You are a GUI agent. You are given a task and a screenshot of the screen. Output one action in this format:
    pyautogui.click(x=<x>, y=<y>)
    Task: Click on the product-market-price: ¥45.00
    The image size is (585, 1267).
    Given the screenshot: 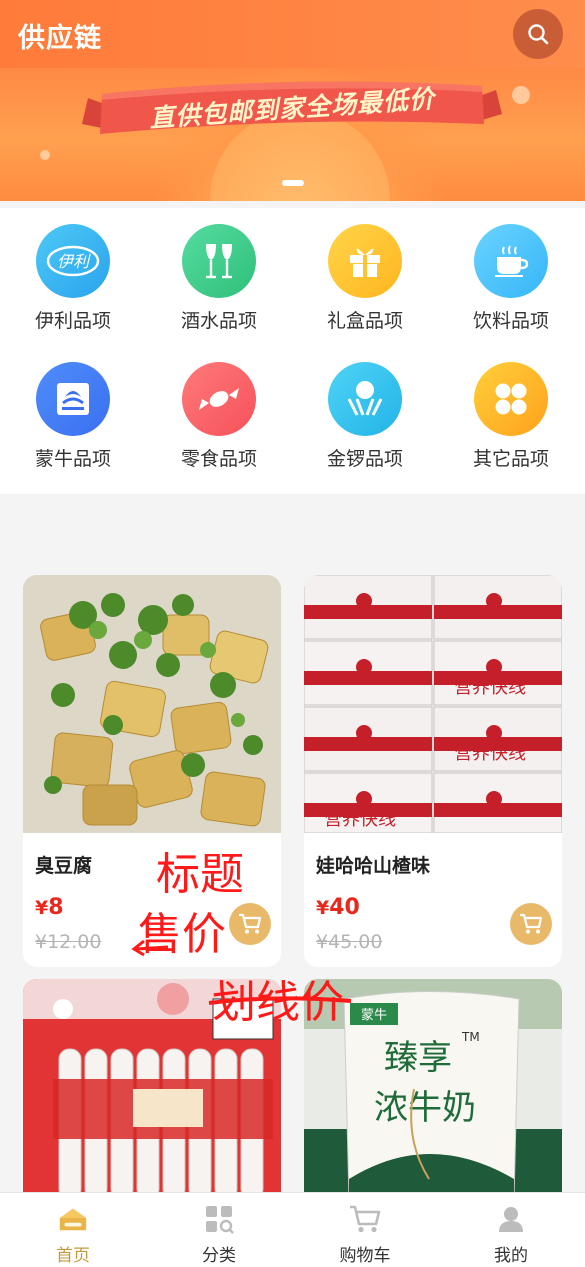 What is the action you would take?
    pyautogui.click(x=349, y=942)
    